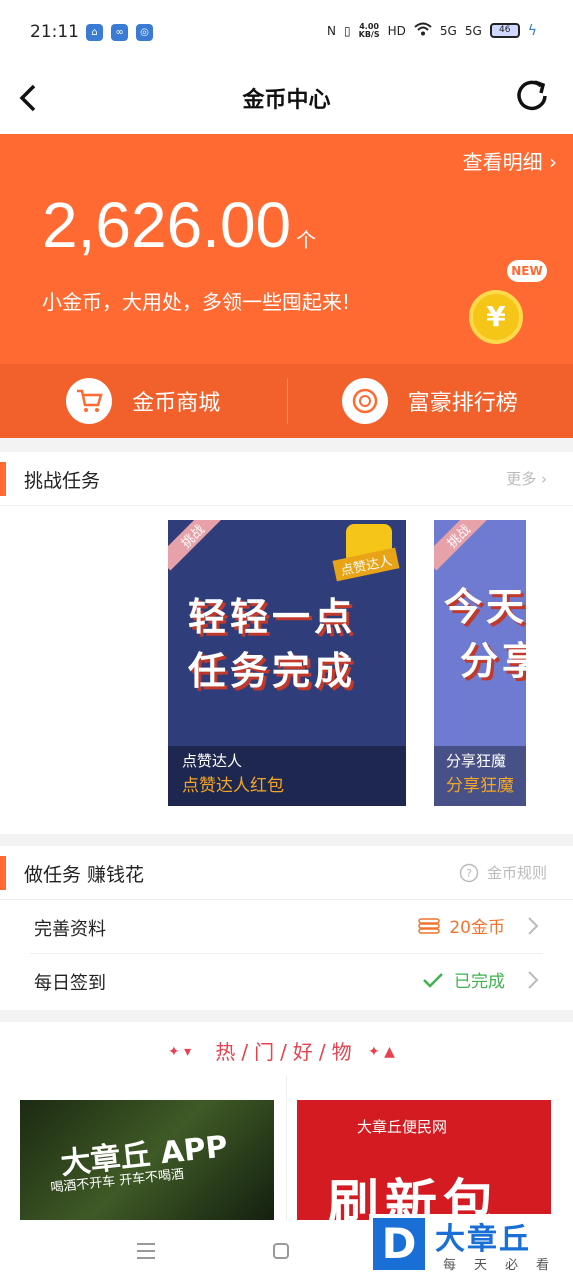 The height and width of the screenshot is (1280, 573). I want to click on hot-goods-title: 热/门/好/物, so click(286, 1052).